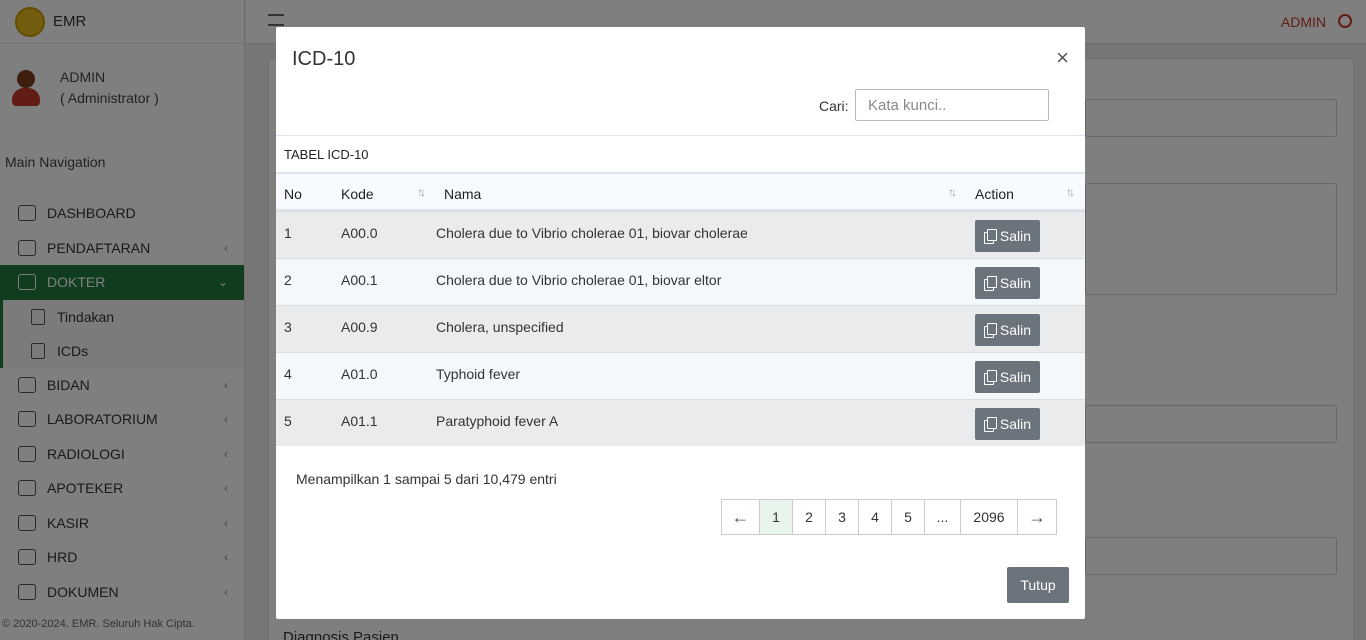 This screenshot has height=640, width=1366. Describe the element at coordinates (680, 328) in the screenshot. I see `table-row: 3 A00.9 Cholera, unspecified Salin` at that location.